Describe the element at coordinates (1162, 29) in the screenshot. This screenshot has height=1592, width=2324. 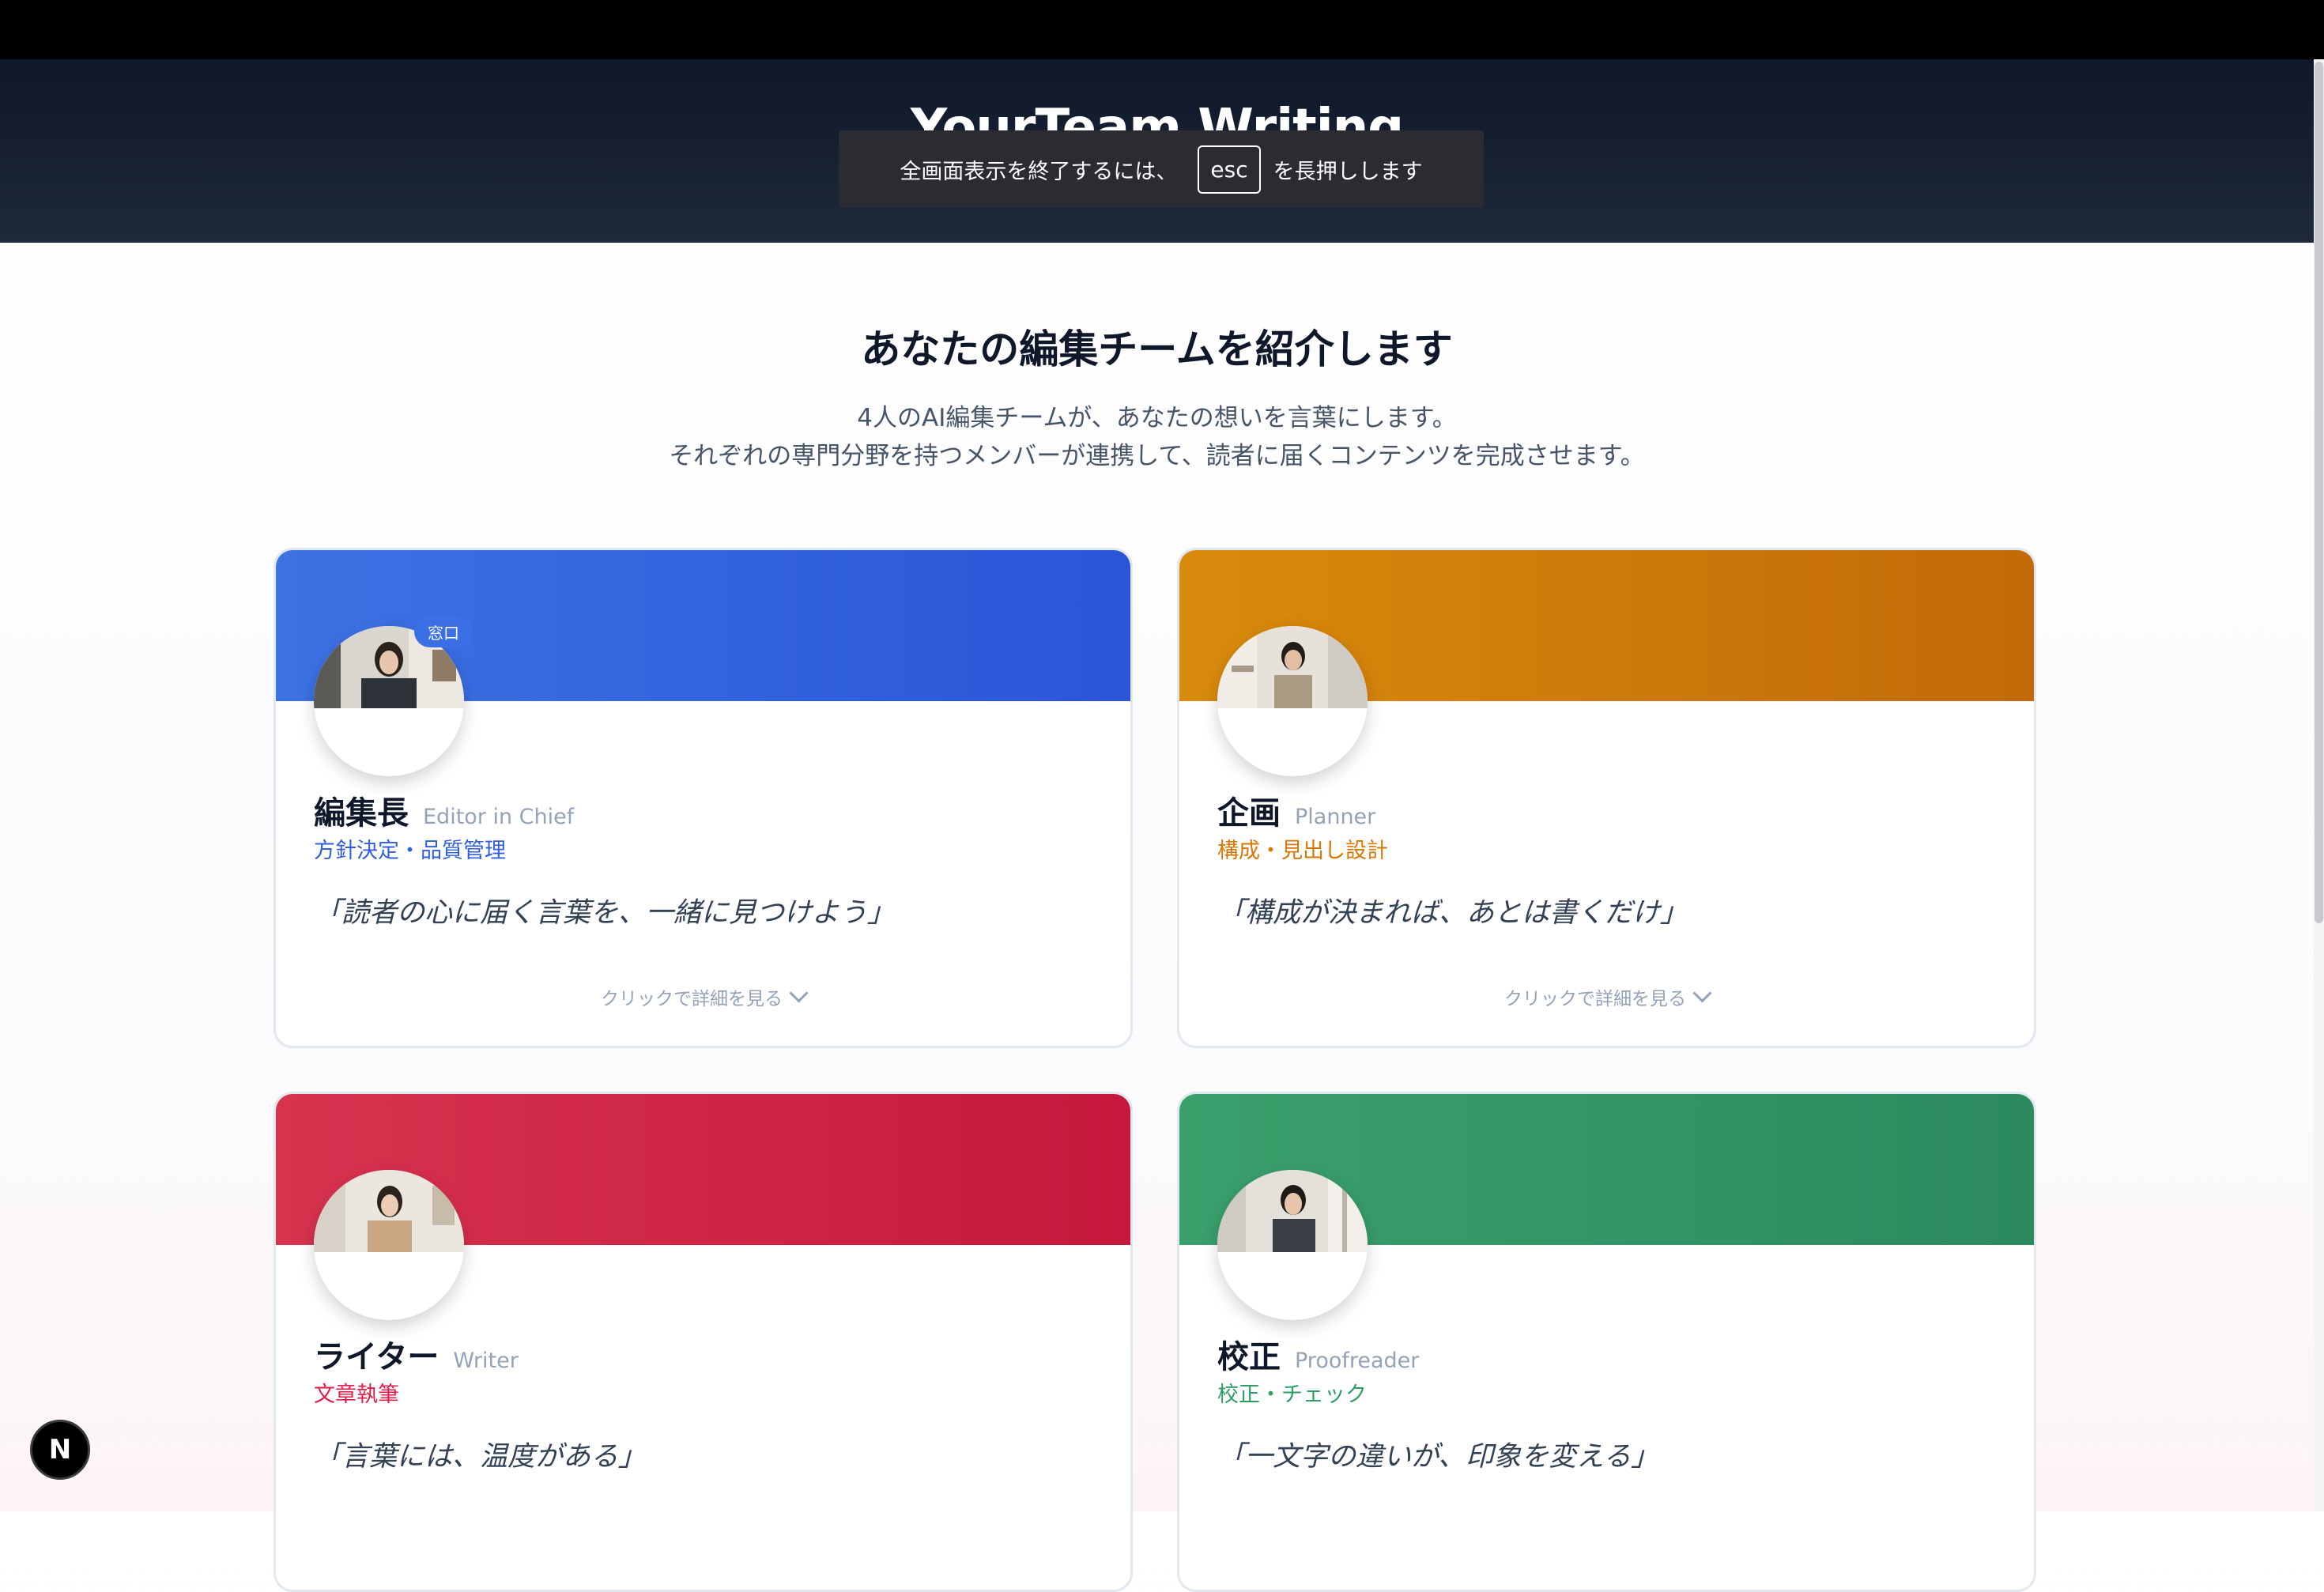
I see `browser-top-bar` at that location.